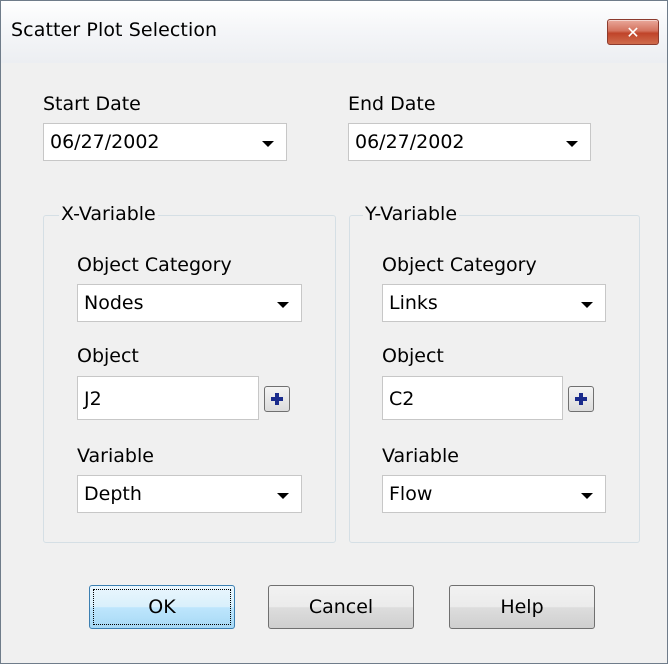 This screenshot has width=668, height=664. What do you see at coordinates (413, 356) in the screenshot?
I see `y-object-label: Object` at bounding box center [413, 356].